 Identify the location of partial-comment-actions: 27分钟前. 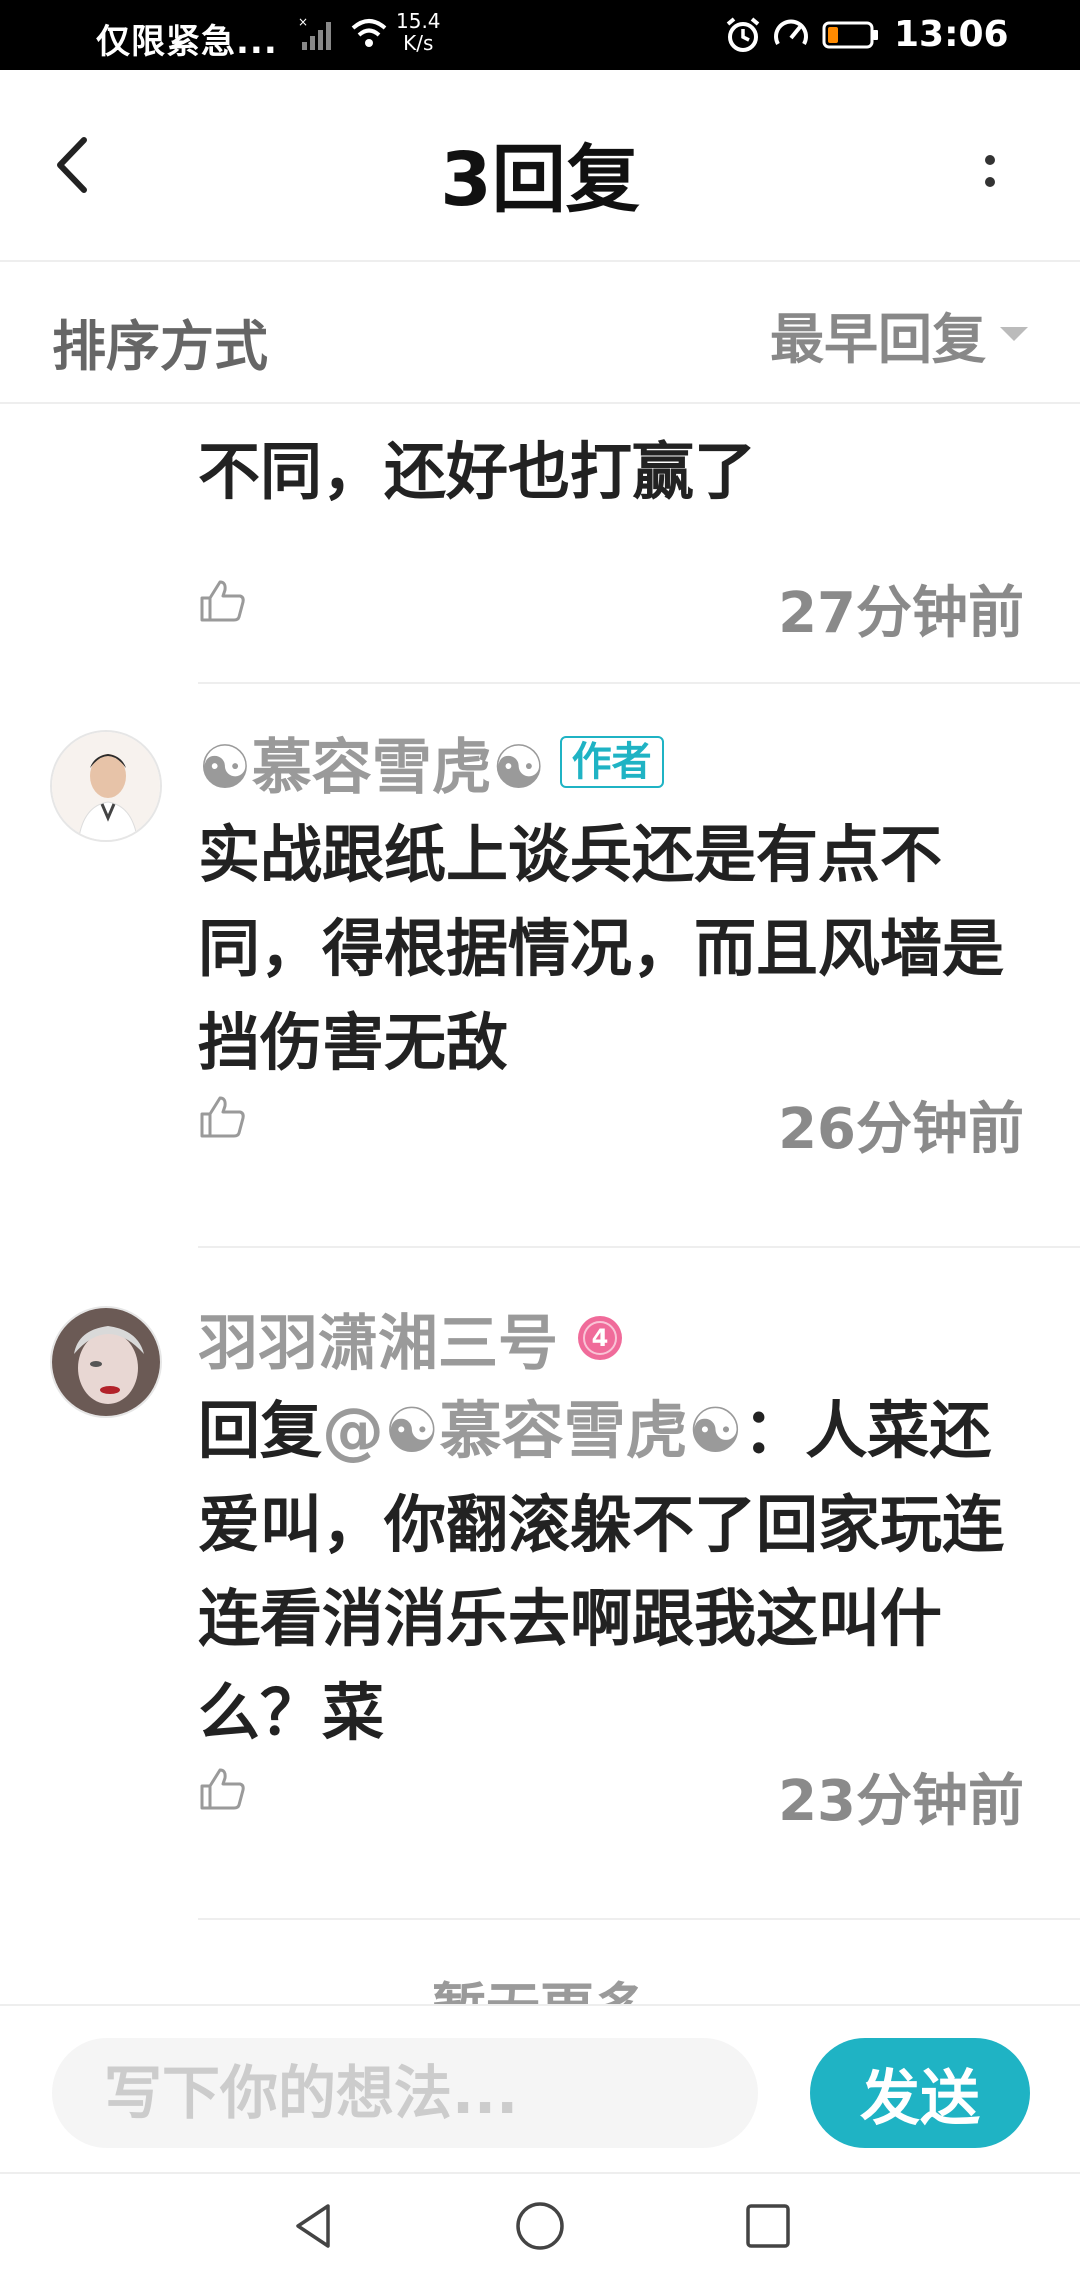
(611, 607).